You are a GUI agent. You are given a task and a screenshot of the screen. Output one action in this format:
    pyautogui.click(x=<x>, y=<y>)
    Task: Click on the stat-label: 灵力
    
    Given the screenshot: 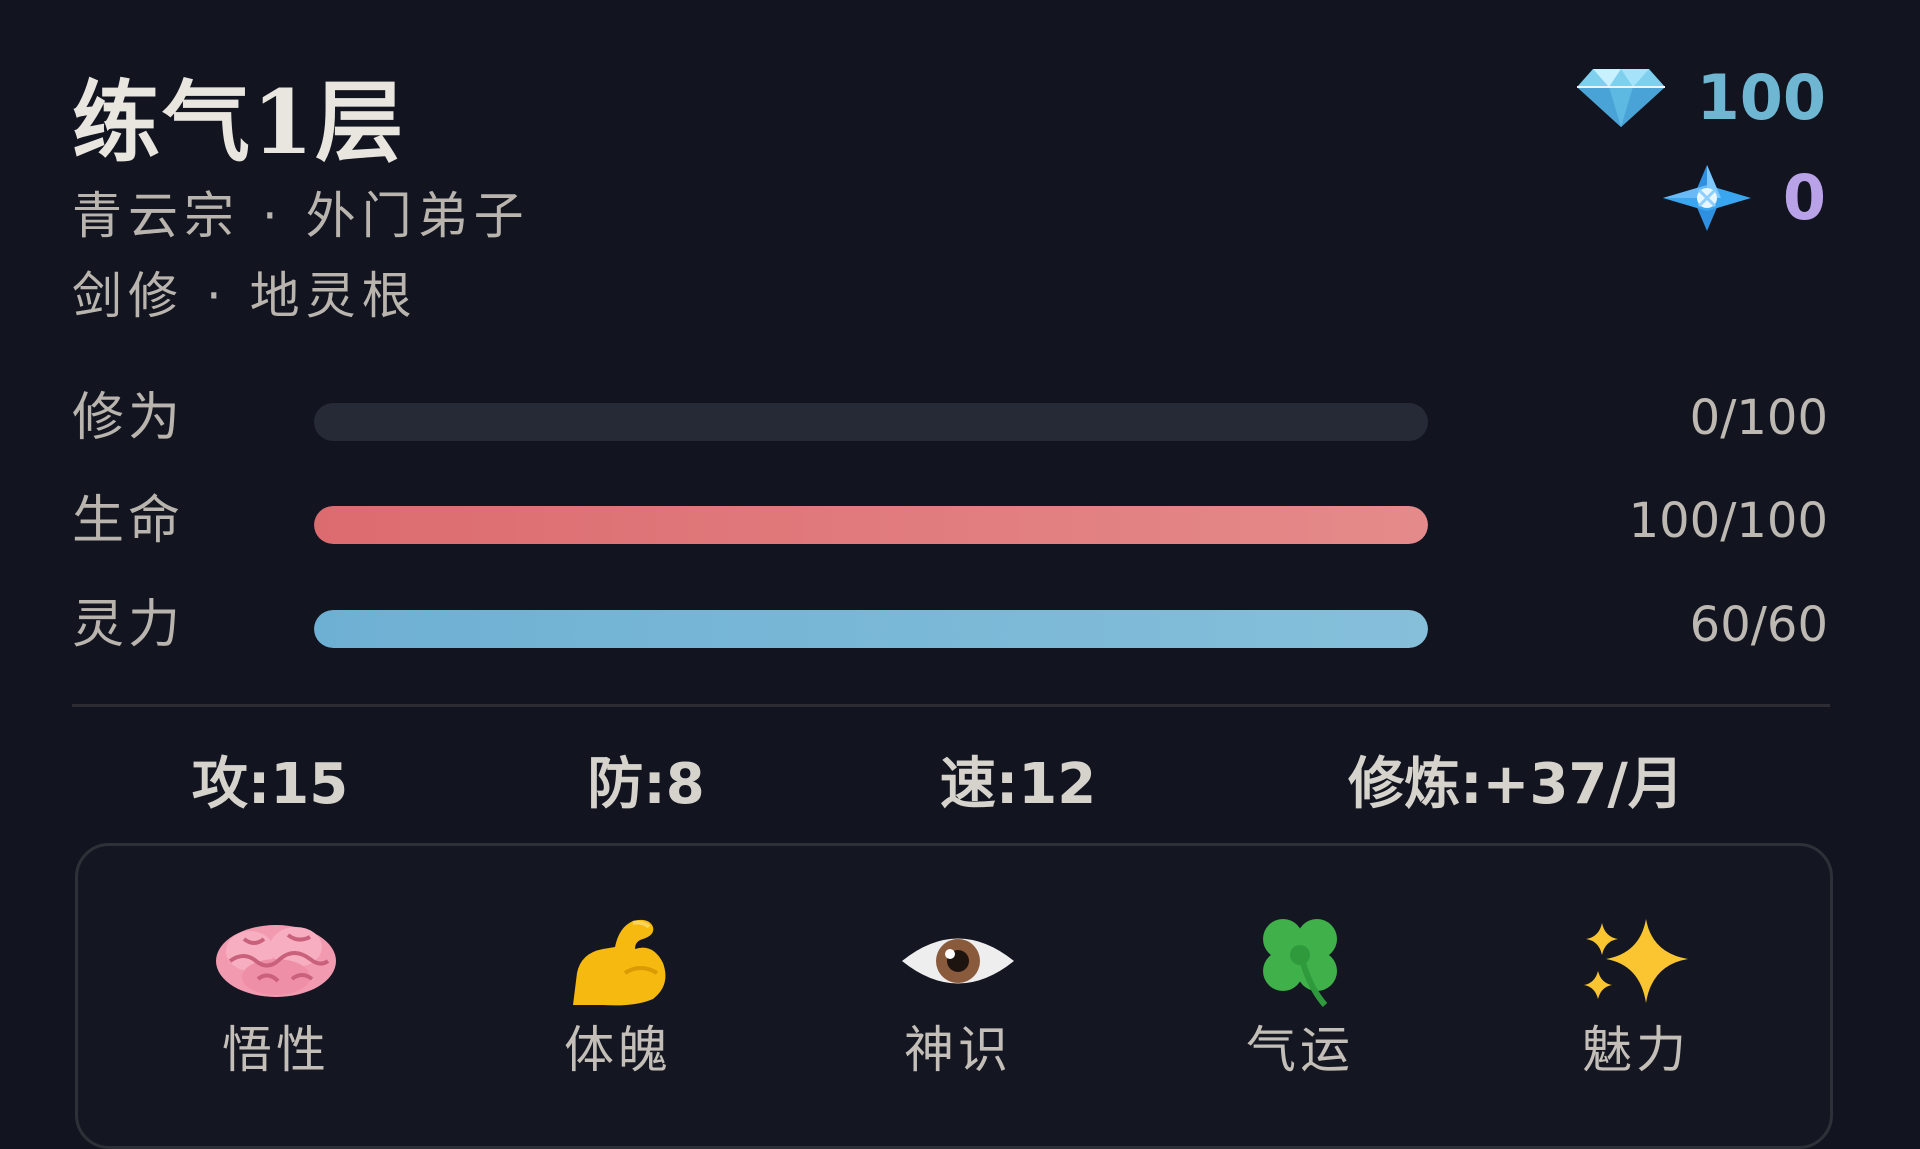 What is the action you would take?
    pyautogui.click(x=128, y=625)
    